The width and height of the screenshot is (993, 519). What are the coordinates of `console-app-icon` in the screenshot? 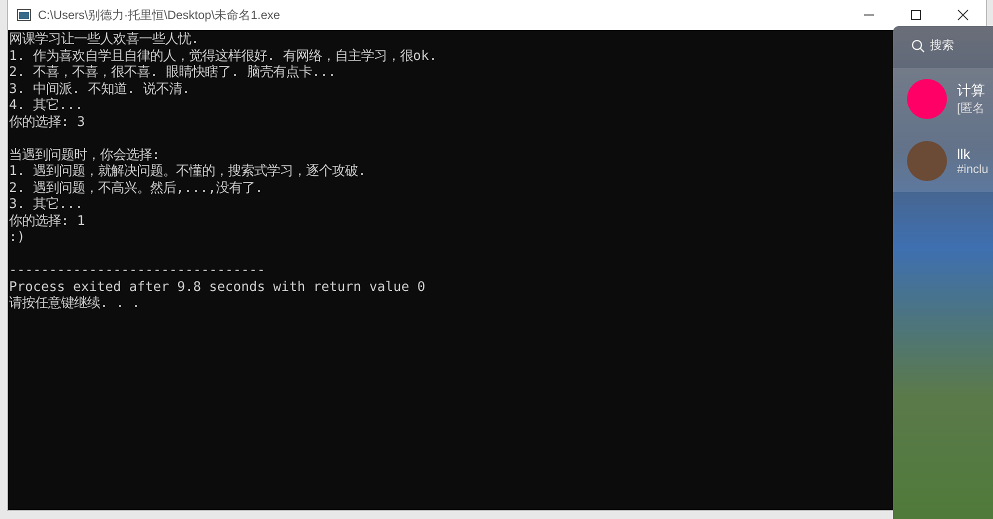 It's located at (24, 15).